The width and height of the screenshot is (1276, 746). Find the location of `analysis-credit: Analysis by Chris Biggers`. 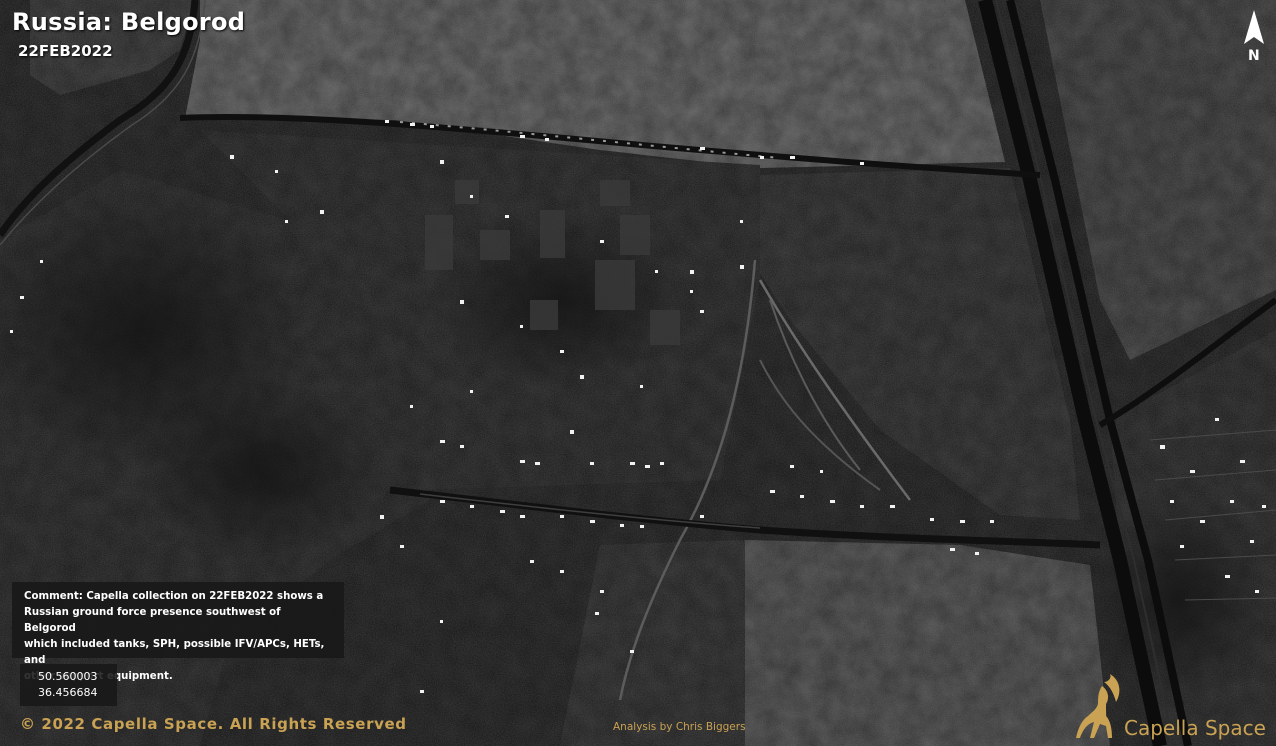

analysis-credit: Analysis by Chris Biggers is located at coordinates (679, 727).